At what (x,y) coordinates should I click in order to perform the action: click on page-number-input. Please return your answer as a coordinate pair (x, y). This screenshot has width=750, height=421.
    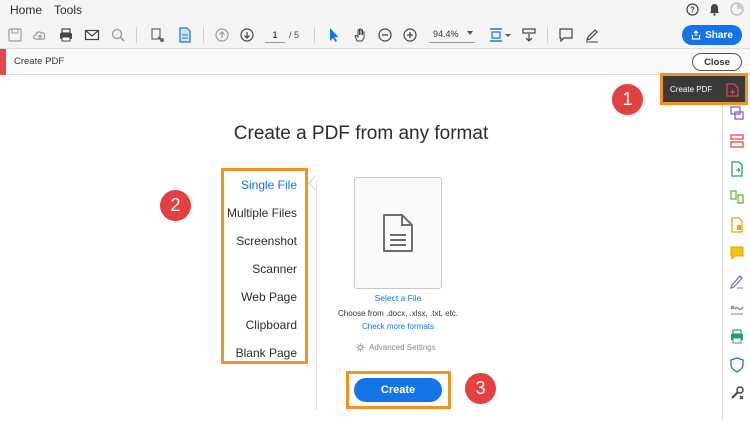
    Looking at the image, I should click on (275, 35).